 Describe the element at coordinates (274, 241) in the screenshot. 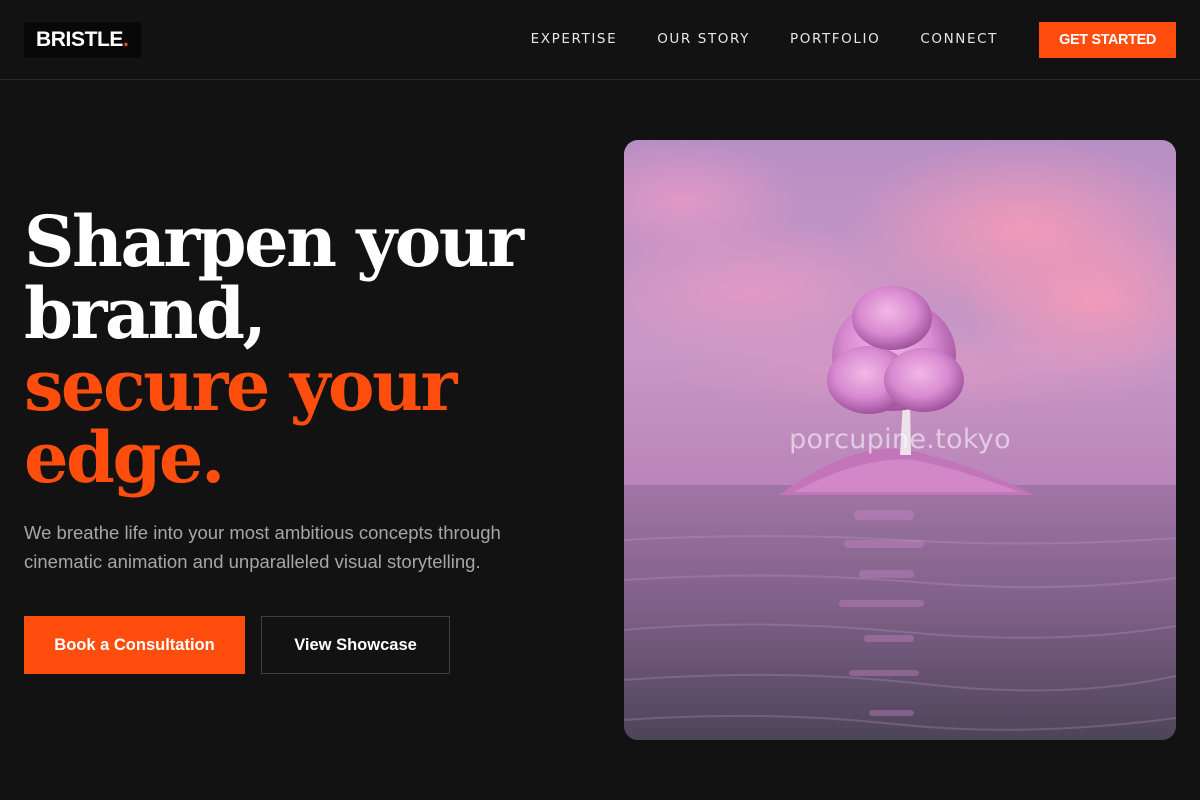

I see `headline-line: Sharpen your` at that location.